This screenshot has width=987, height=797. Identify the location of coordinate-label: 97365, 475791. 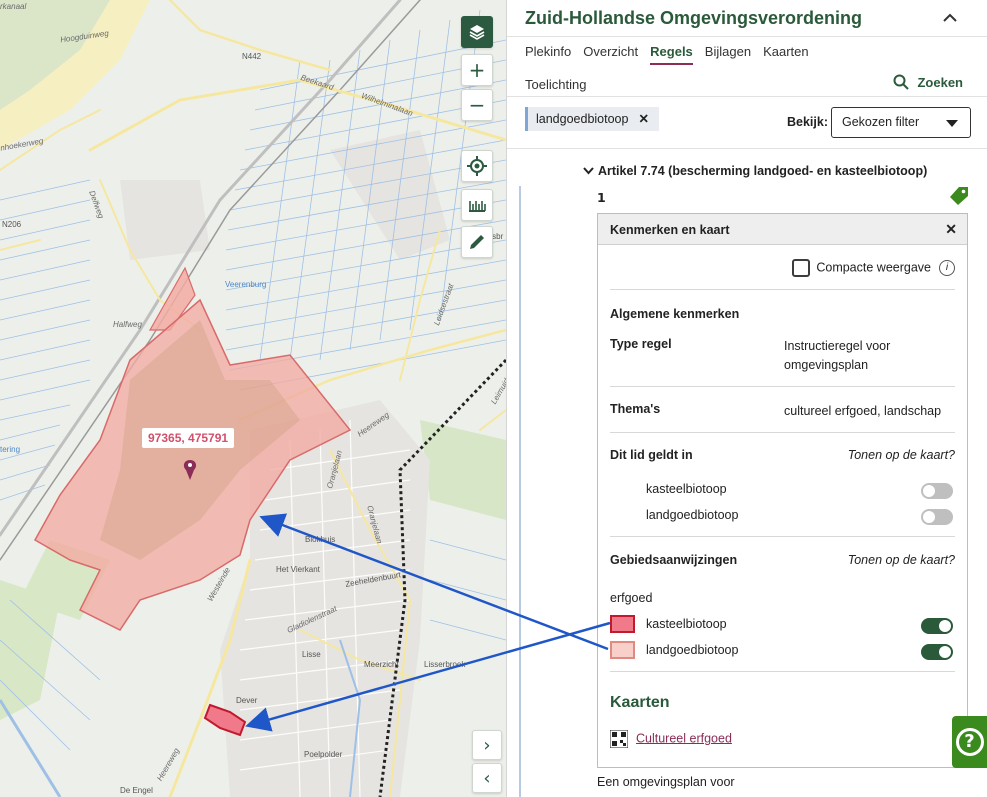
(188, 438).